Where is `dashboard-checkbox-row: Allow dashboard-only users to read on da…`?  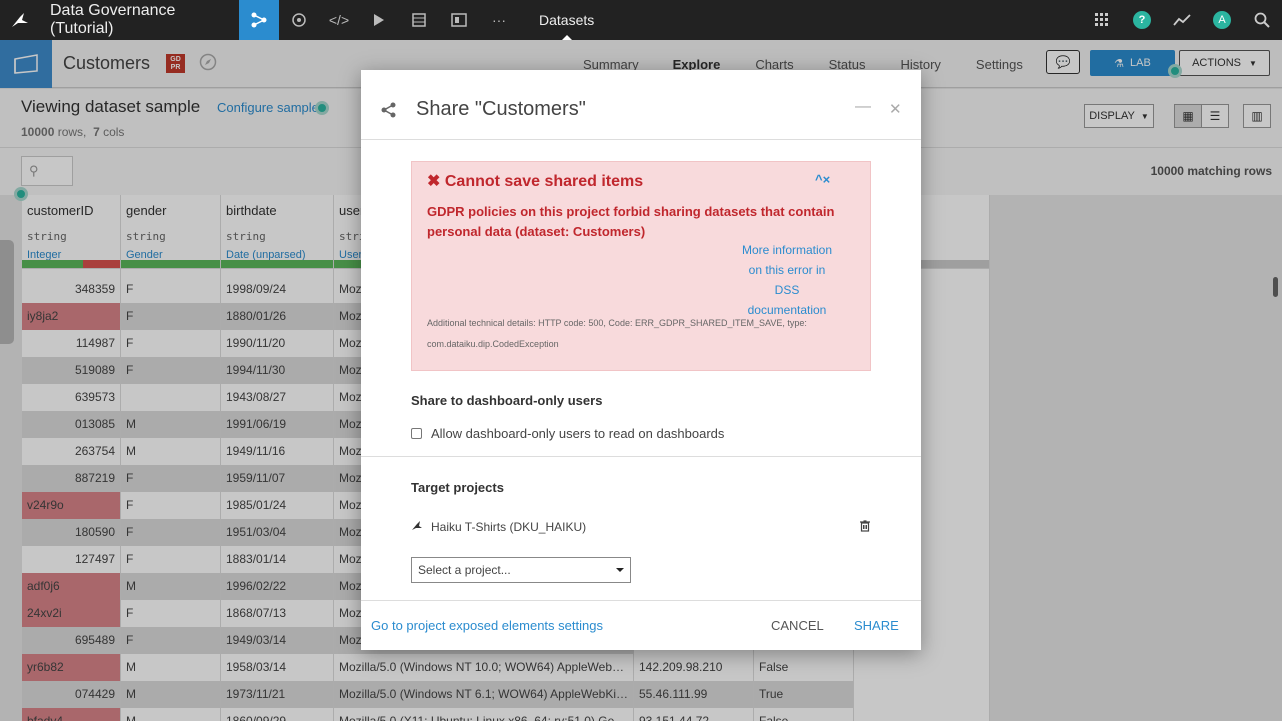
dashboard-checkbox-row: Allow dashboard-only users to read on da… is located at coordinates (567, 433).